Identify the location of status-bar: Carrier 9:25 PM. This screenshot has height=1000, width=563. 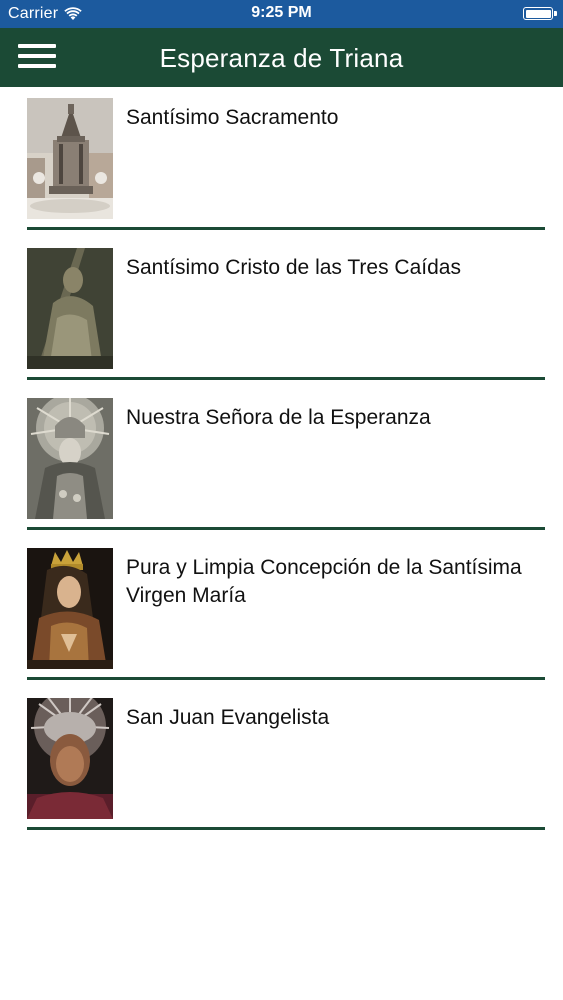
(281, 14).